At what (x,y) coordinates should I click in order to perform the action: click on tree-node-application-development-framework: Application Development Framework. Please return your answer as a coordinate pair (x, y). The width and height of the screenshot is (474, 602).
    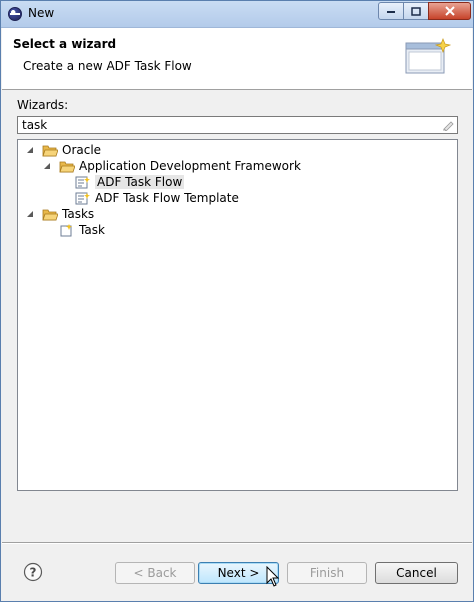
    Looking at the image, I should click on (172, 166).